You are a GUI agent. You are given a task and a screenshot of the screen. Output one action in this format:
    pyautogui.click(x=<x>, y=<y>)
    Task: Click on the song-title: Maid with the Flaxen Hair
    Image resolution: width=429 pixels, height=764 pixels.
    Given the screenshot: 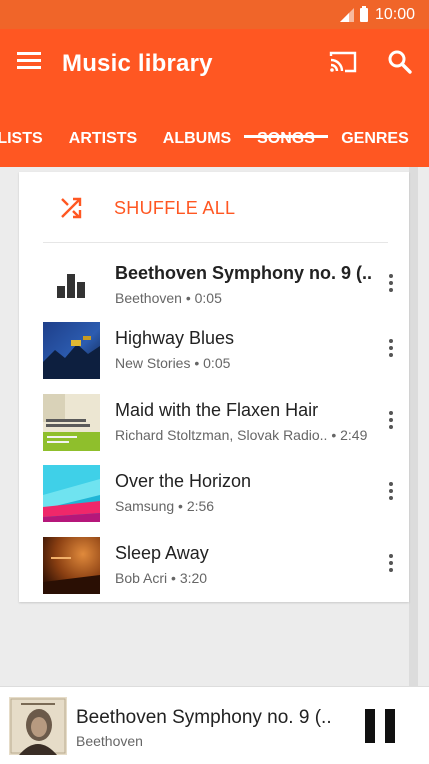 What is the action you would take?
    pyautogui.click(x=217, y=410)
    